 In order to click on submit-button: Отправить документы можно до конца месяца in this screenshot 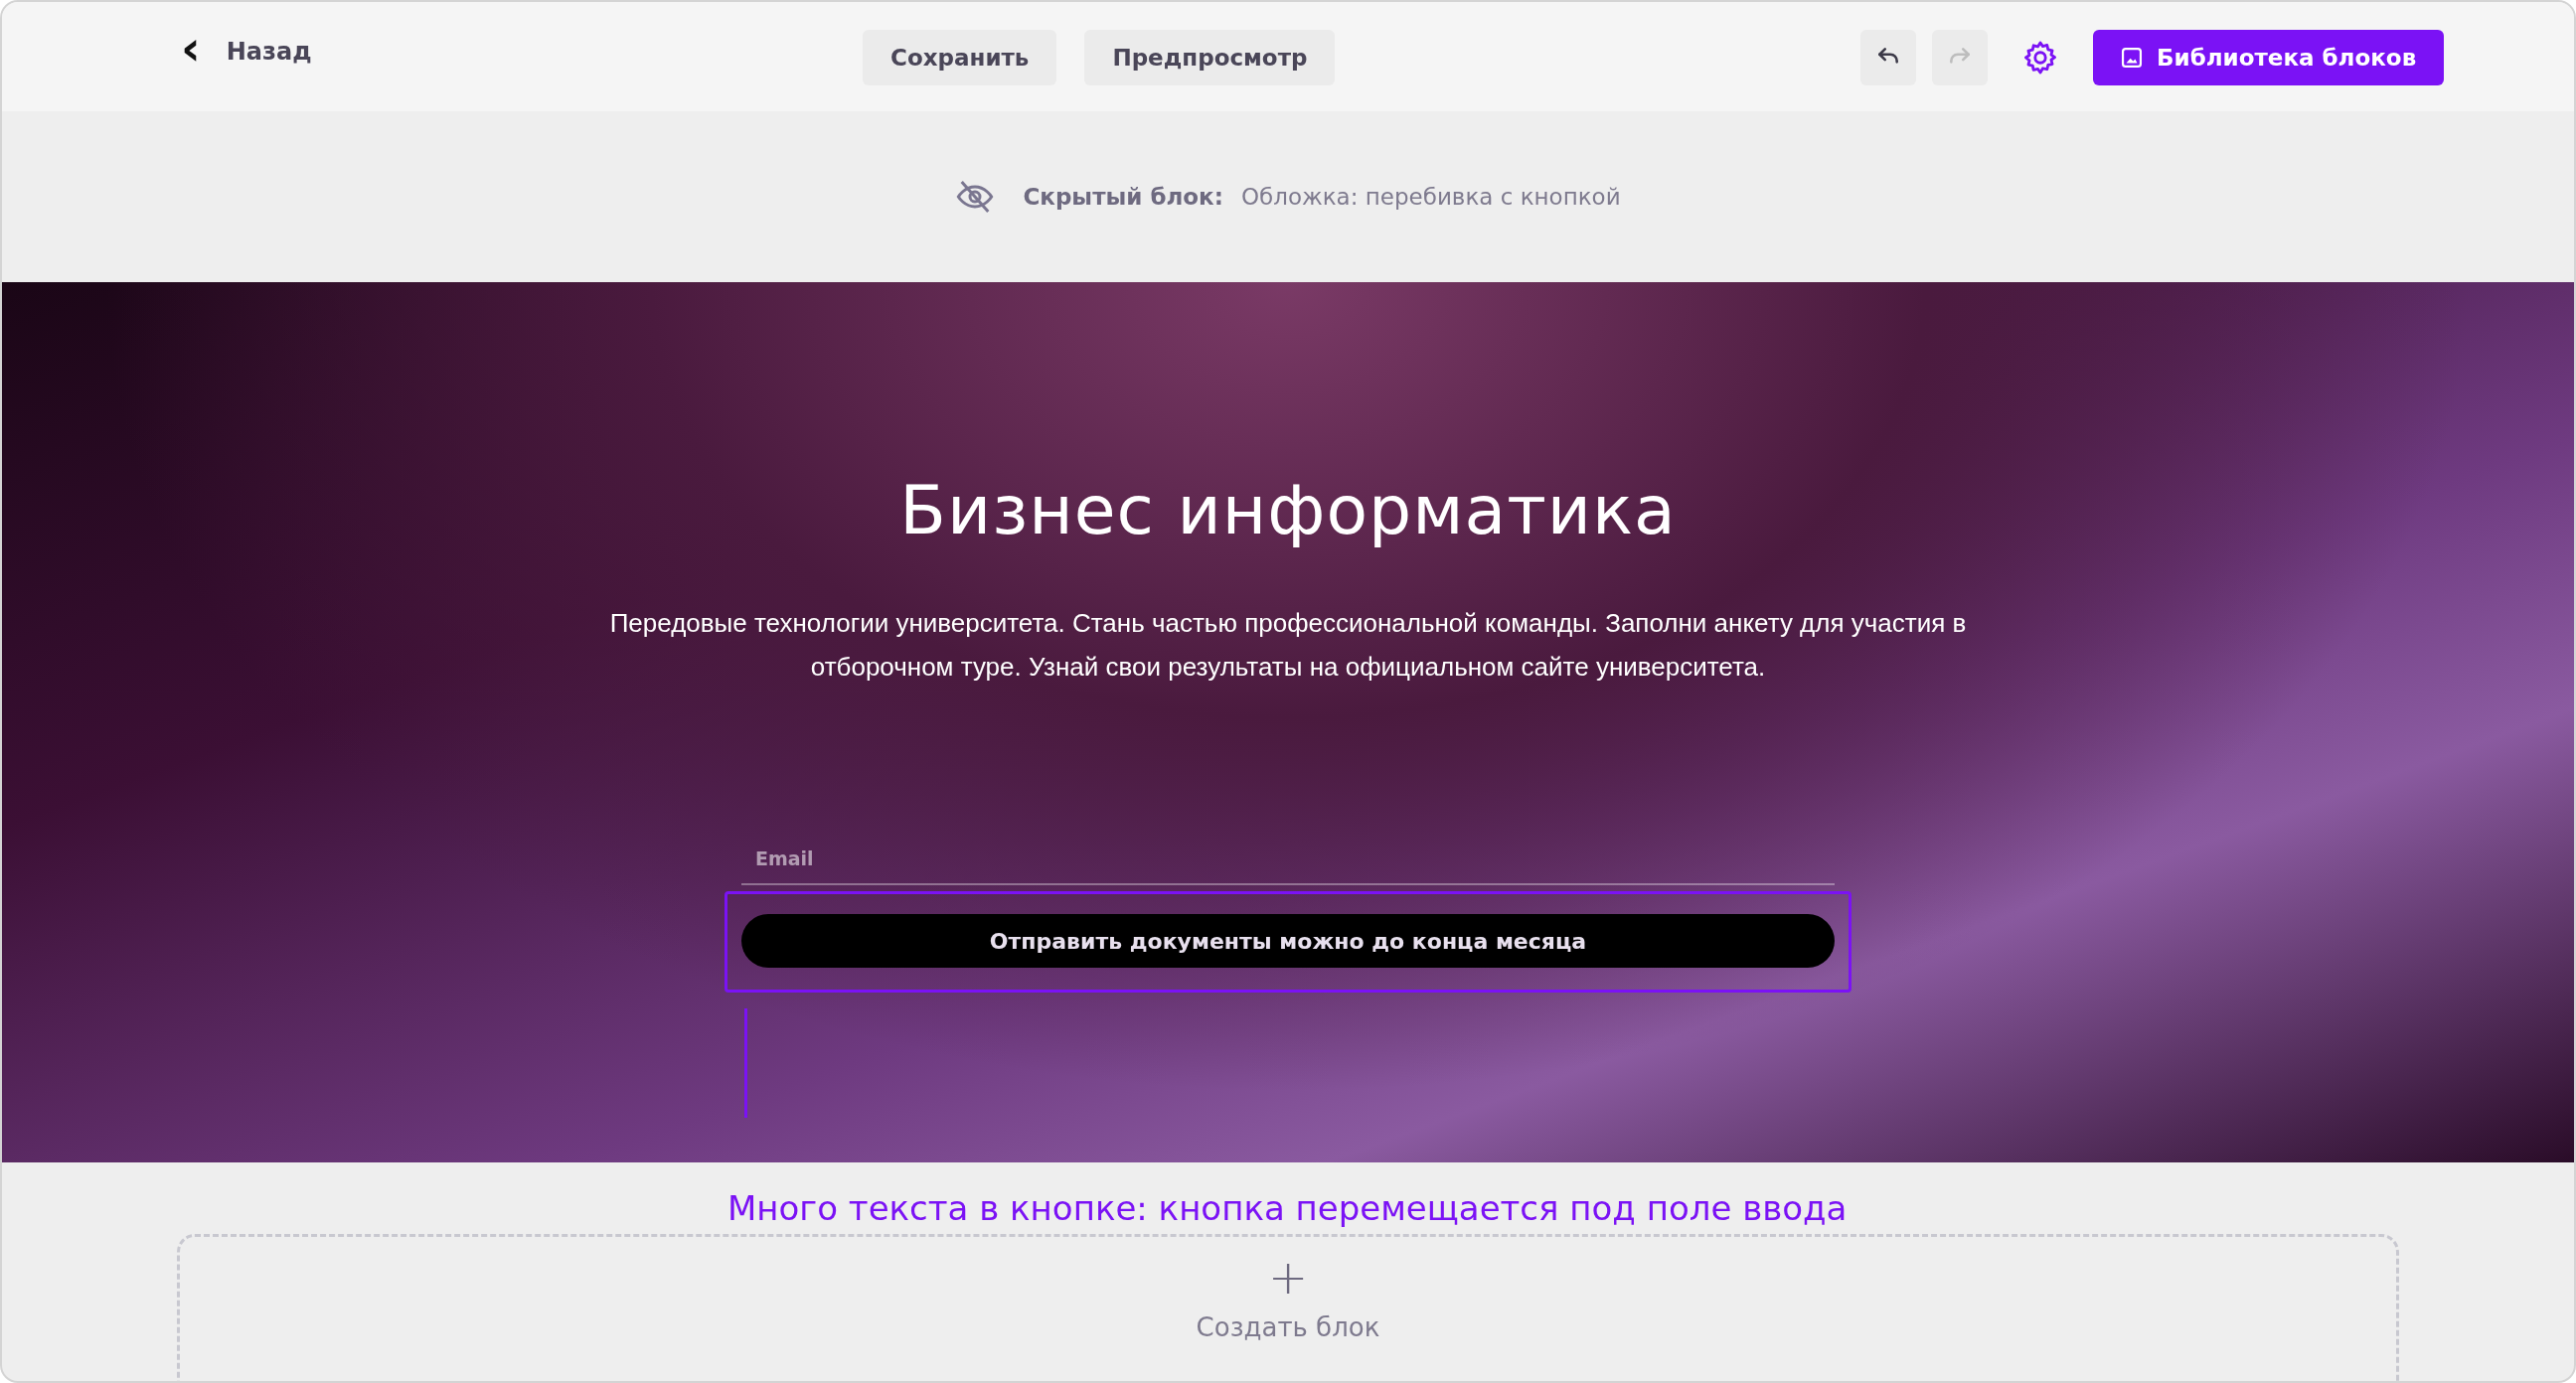, I will do `click(1288, 941)`.